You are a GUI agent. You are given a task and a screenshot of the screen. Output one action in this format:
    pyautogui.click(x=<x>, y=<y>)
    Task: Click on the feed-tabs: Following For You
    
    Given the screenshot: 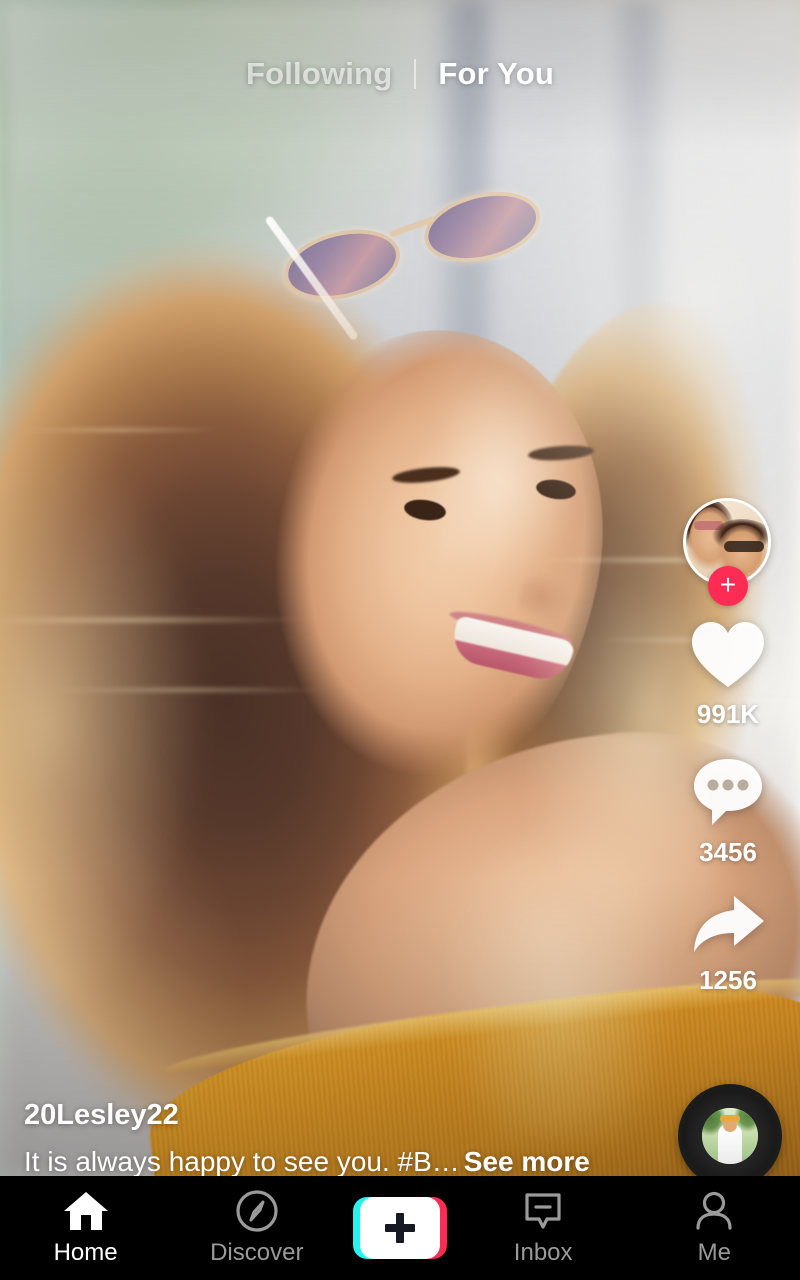 What is the action you would take?
    pyautogui.click(x=400, y=74)
    